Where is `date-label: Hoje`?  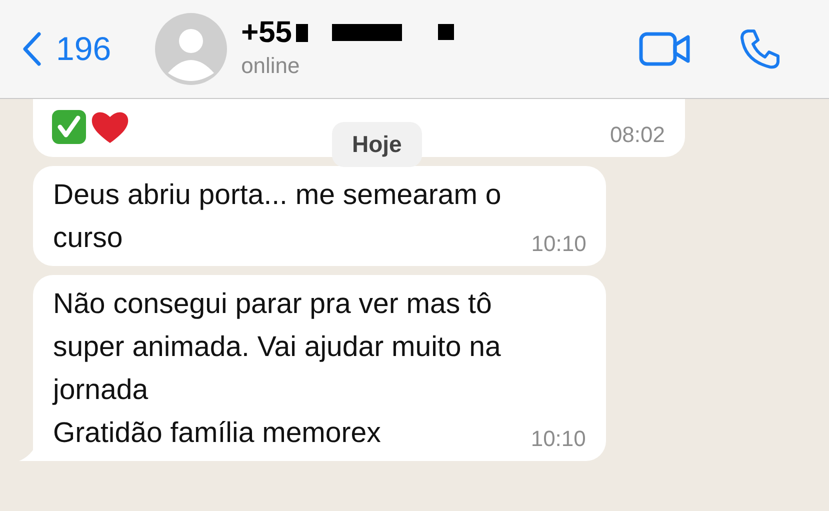 date-label: Hoje is located at coordinates (377, 144).